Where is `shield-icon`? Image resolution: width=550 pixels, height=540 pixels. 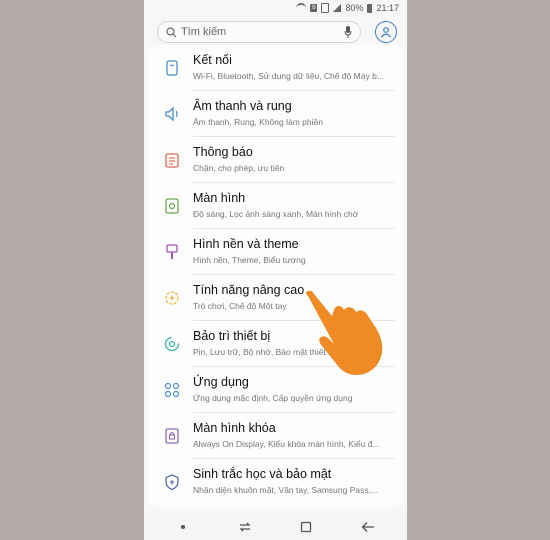 shield-icon is located at coordinates (172, 482).